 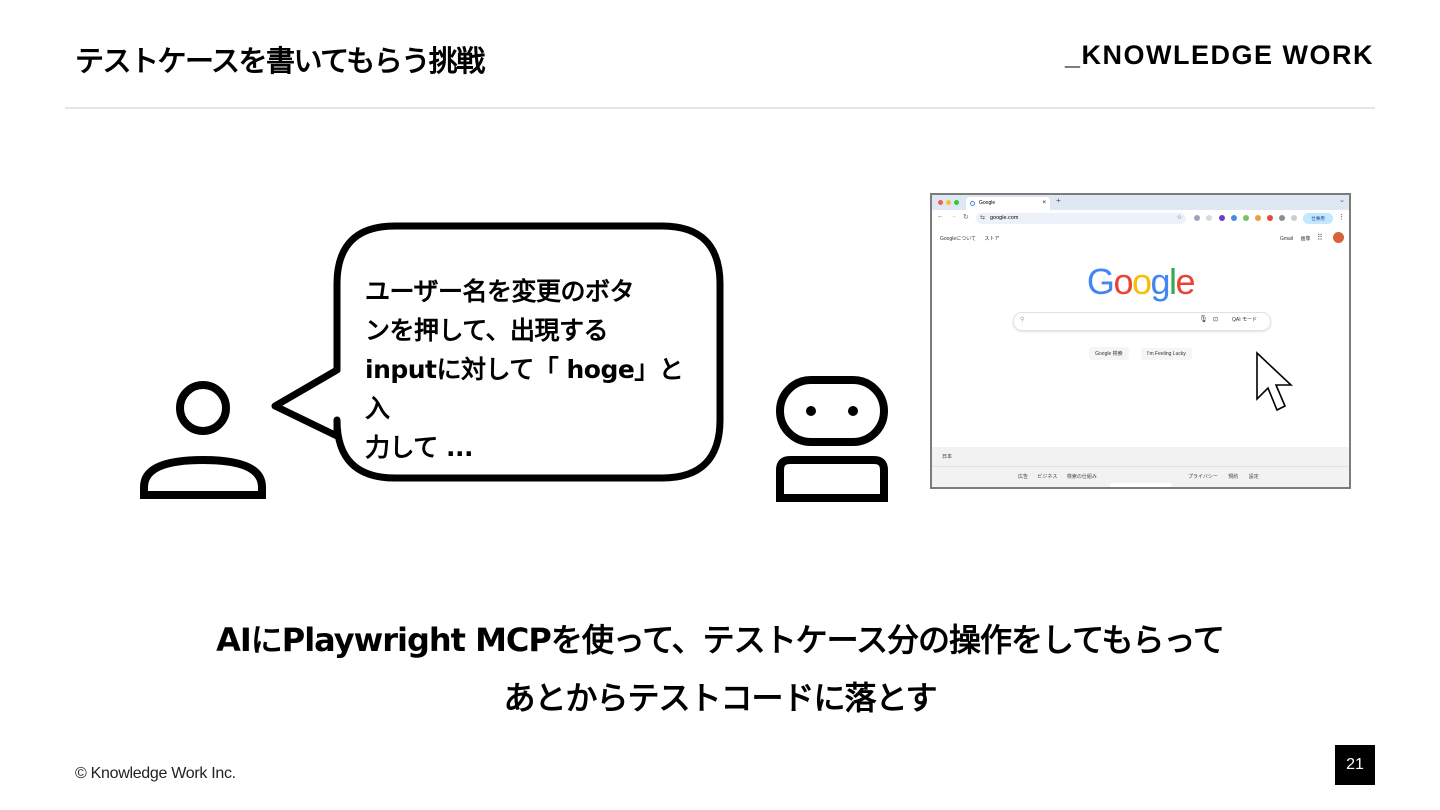 I want to click on forward-icon: →, so click(x=953, y=216).